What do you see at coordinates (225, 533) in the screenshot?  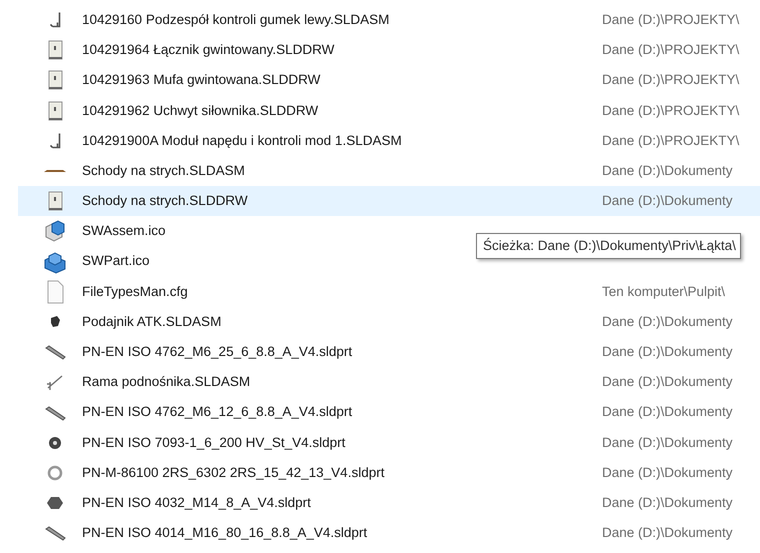 I see `file-name: PN-EN ISO 4014_M16_80_16_8.8_A_V4.sldprt` at bounding box center [225, 533].